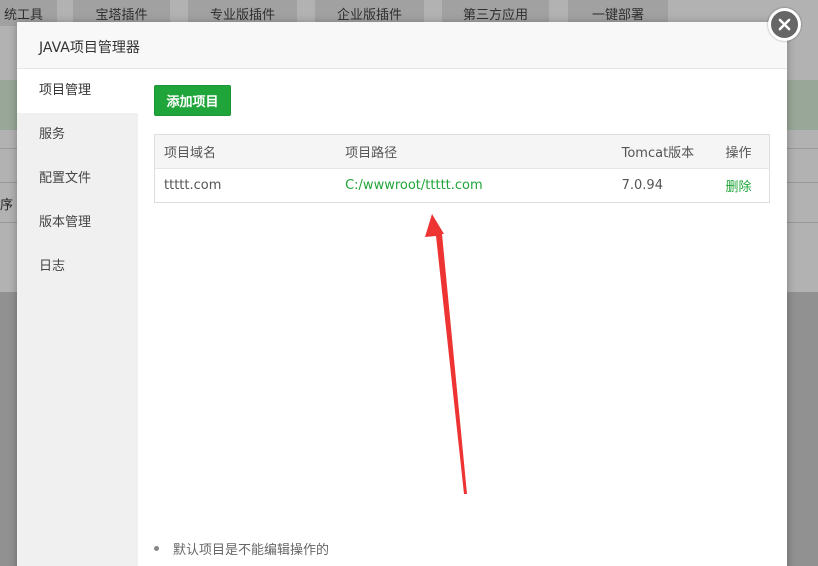 This screenshot has width=818, height=566. Describe the element at coordinates (402, 45) in the screenshot. I see `dialog-header: JAVA项目管理器` at that location.